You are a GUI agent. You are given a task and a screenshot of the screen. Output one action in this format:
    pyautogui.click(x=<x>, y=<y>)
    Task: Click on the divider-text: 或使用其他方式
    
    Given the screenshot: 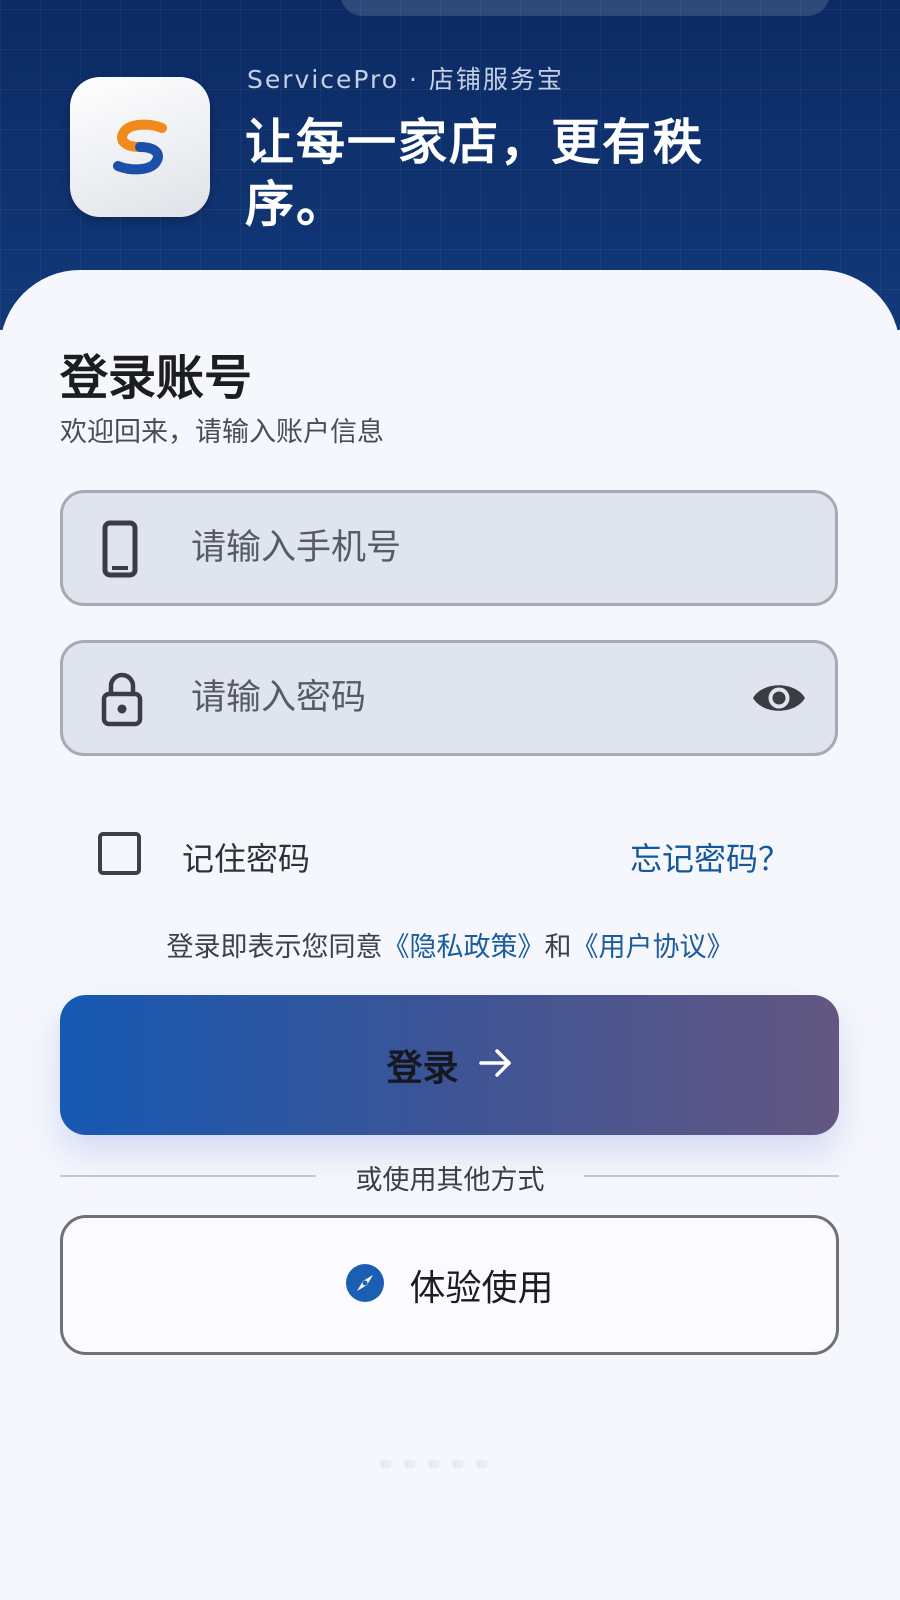 What is the action you would take?
    pyautogui.click(x=450, y=1180)
    